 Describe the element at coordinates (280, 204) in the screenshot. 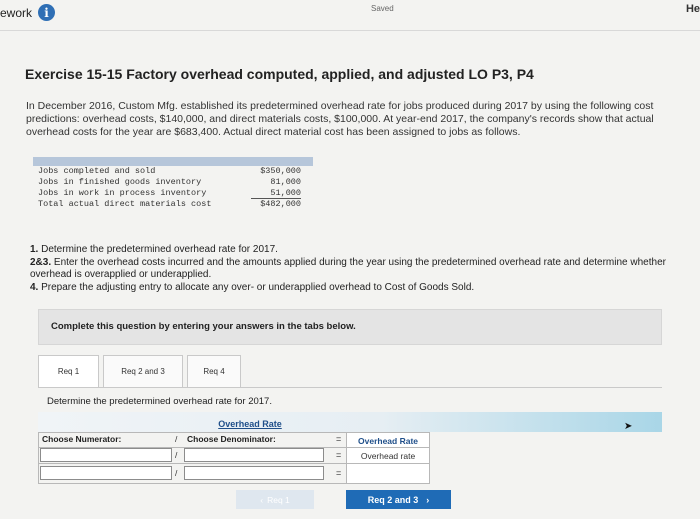

I see `row-value: $482,000` at that location.